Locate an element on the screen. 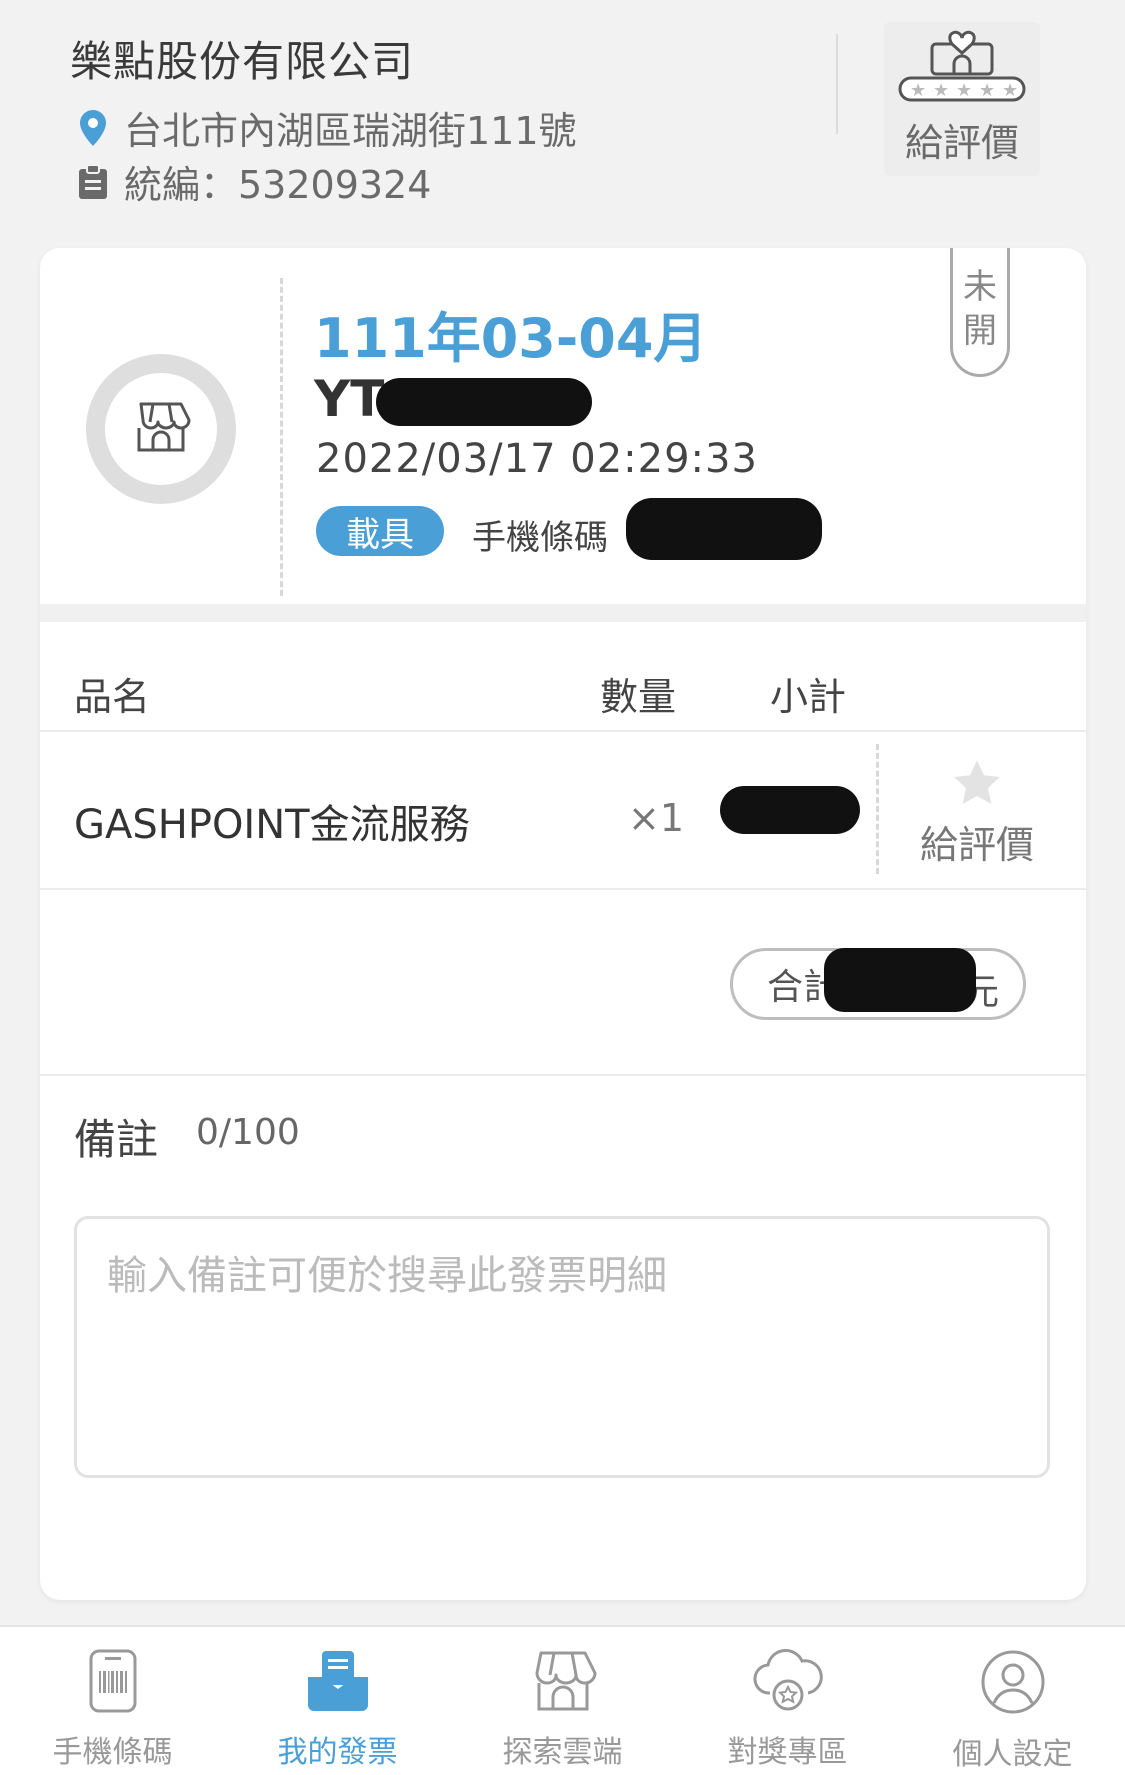 The width and height of the screenshot is (1125, 1775). nav-item-settings: 個人設定 is located at coordinates (1012, 1701).